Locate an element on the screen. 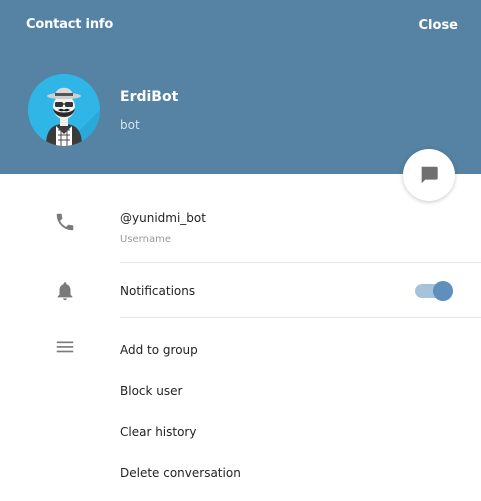 The height and width of the screenshot is (501, 481). phone-icon is located at coordinates (65, 224).